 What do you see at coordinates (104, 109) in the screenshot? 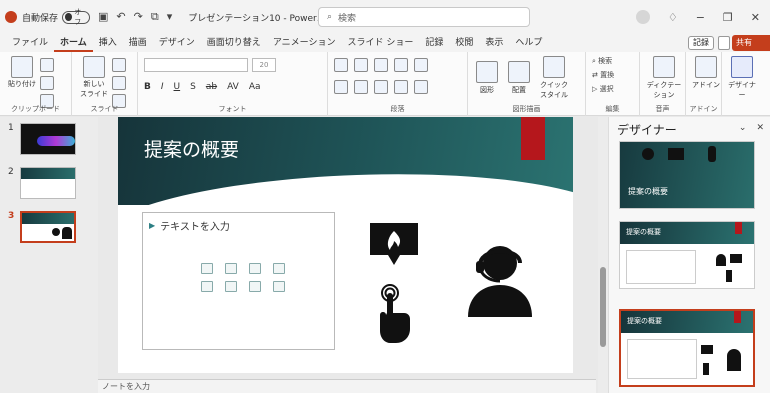
I see `group-label-slides: スライド` at bounding box center [104, 109].